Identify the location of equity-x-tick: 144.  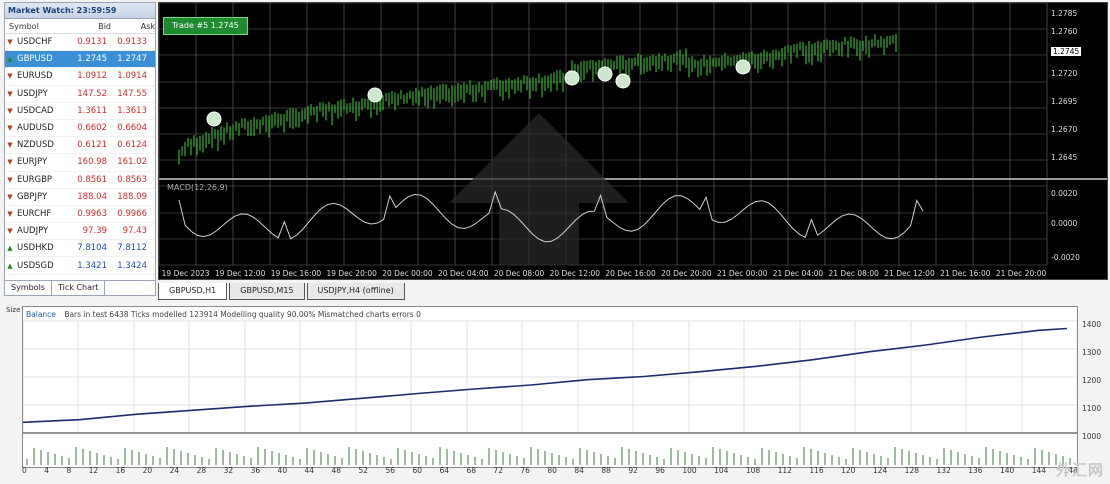
(1039, 470).